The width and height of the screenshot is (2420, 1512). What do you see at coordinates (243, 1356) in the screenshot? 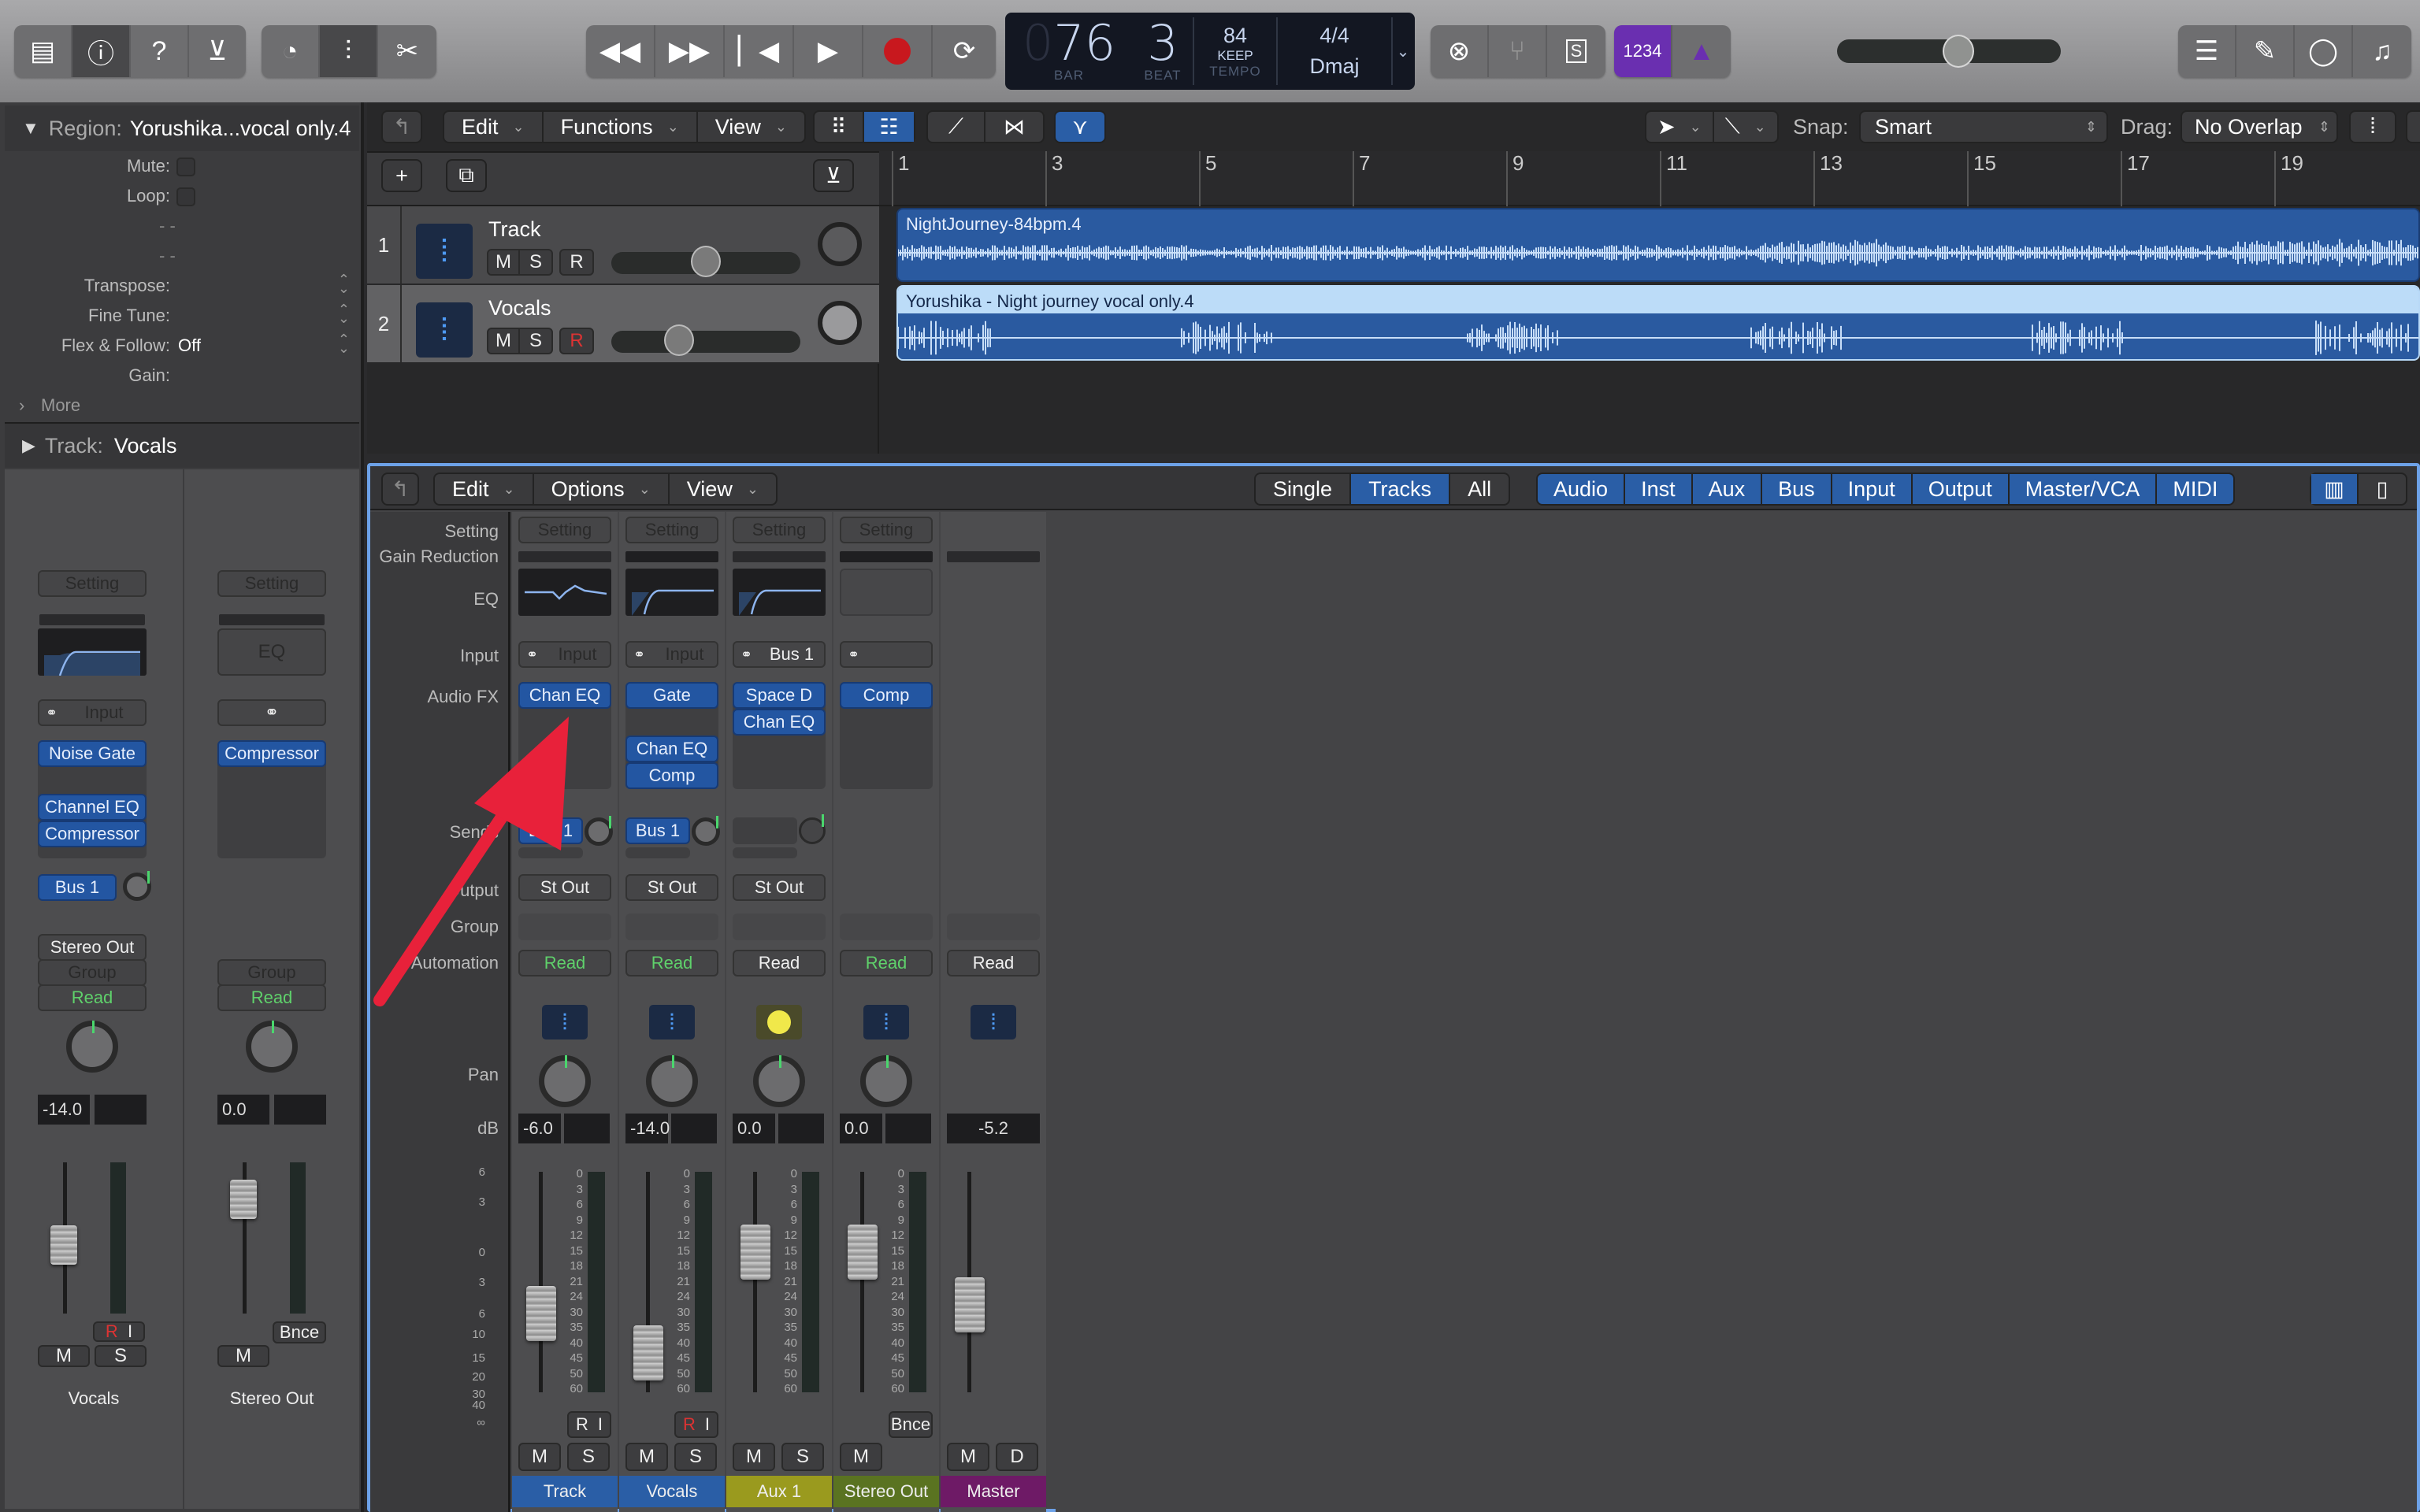
I see `mute-button: M` at bounding box center [243, 1356].